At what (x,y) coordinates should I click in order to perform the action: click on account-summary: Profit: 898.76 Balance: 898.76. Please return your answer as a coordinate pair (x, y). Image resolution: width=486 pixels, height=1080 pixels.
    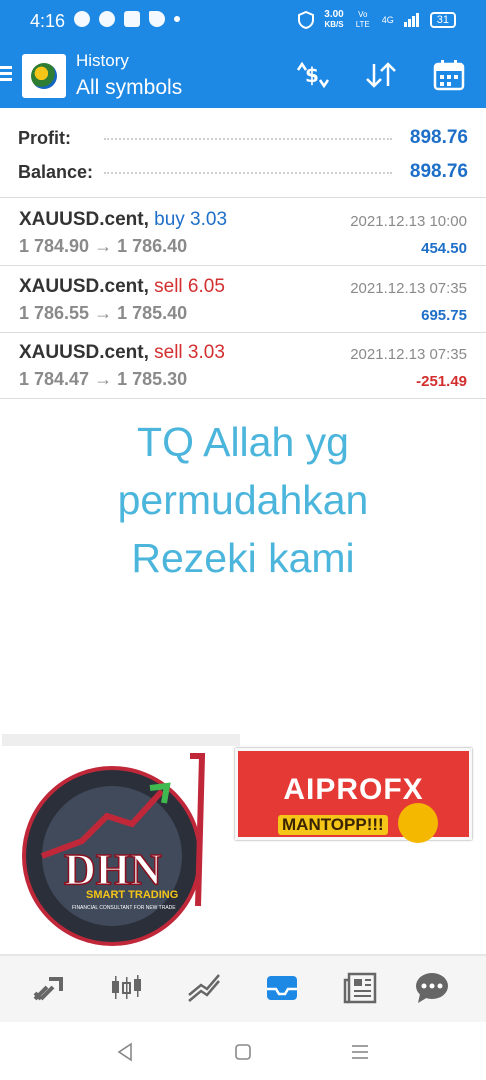
    Looking at the image, I should click on (243, 153).